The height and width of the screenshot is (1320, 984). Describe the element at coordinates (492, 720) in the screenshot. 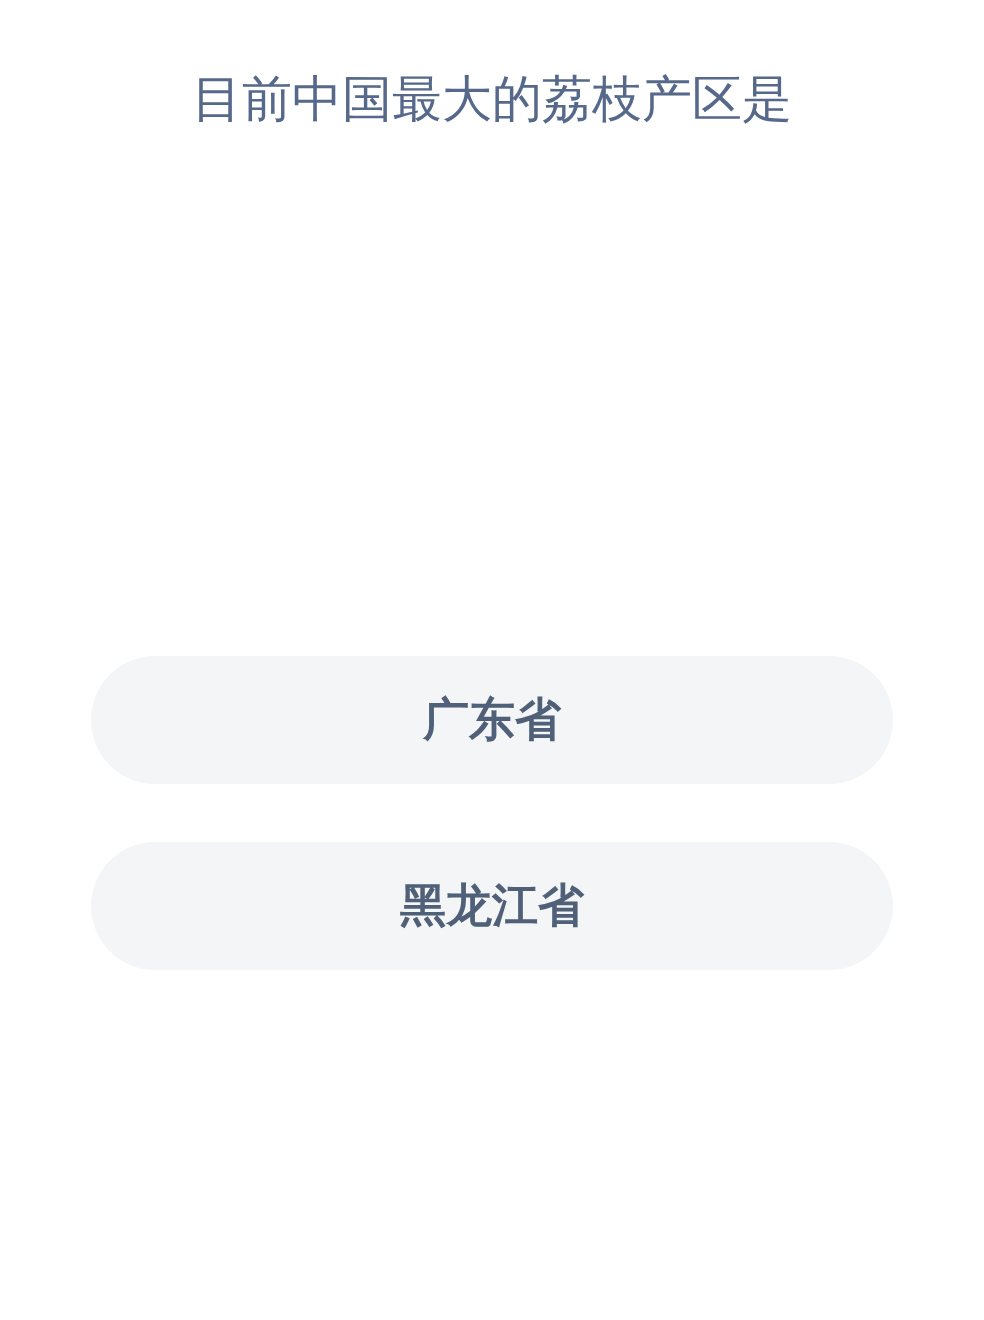

I see `answer-option: 广东省` at that location.